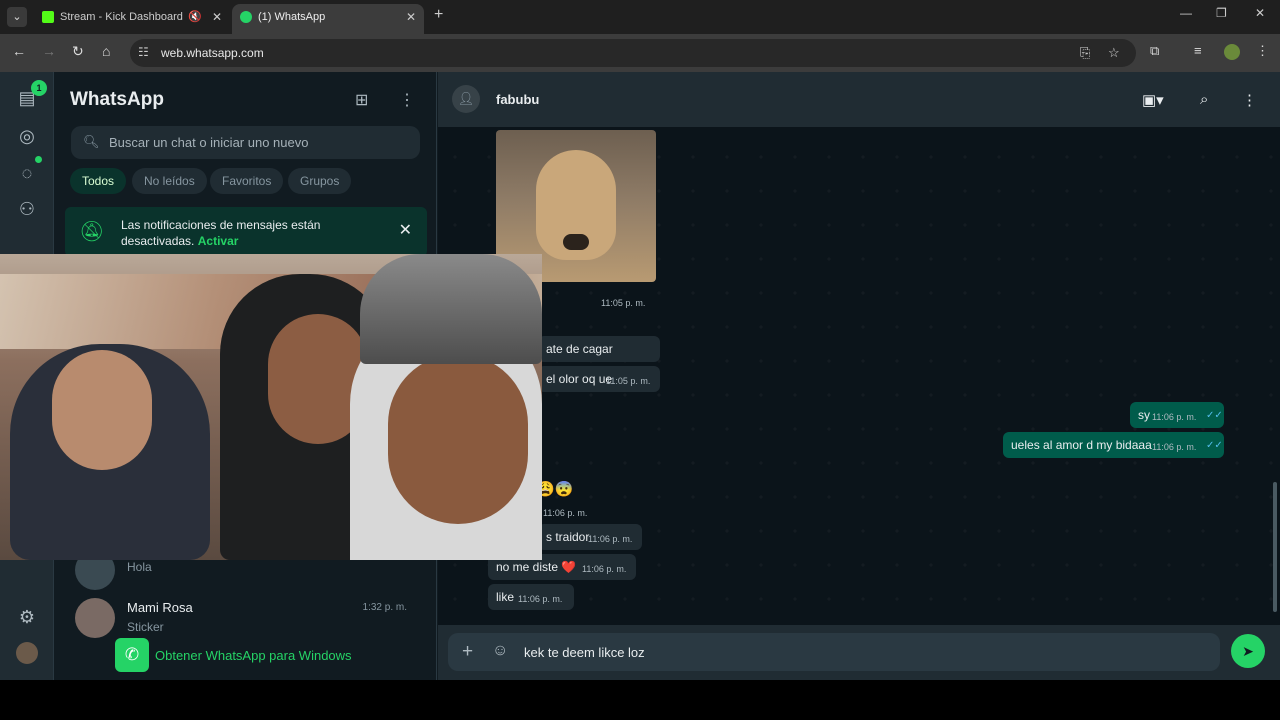  I want to click on contact-avatar-icon: 👤︎, so click(466, 99).